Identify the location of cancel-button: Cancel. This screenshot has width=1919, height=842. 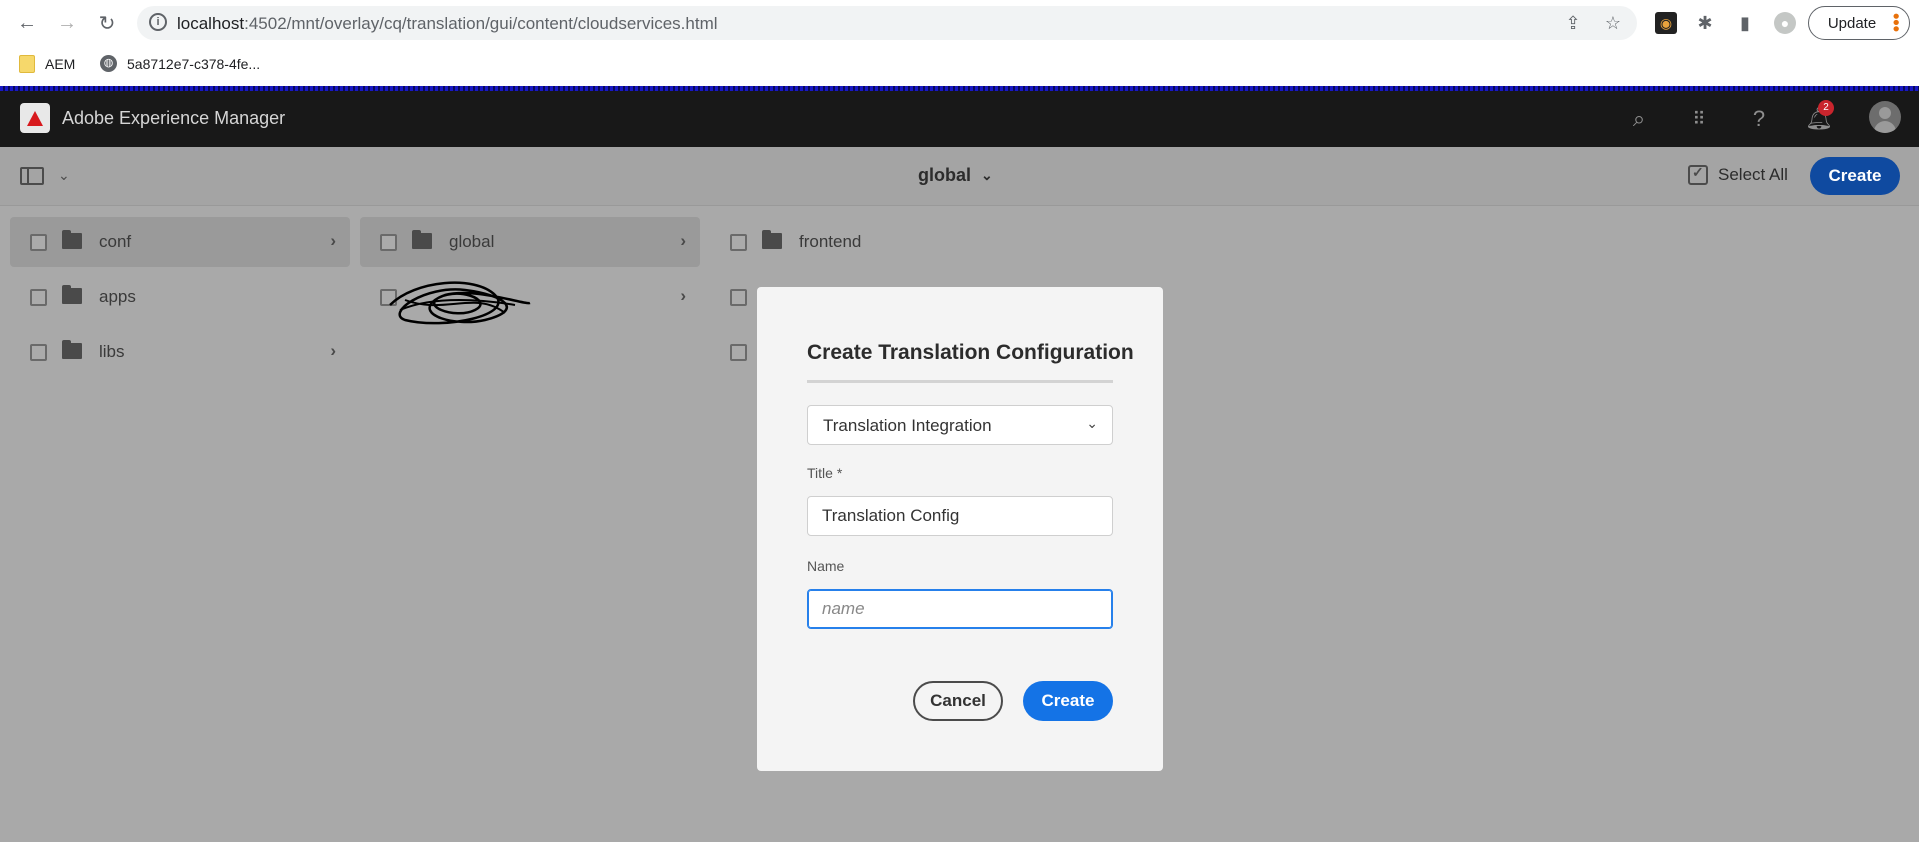
(958, 701).